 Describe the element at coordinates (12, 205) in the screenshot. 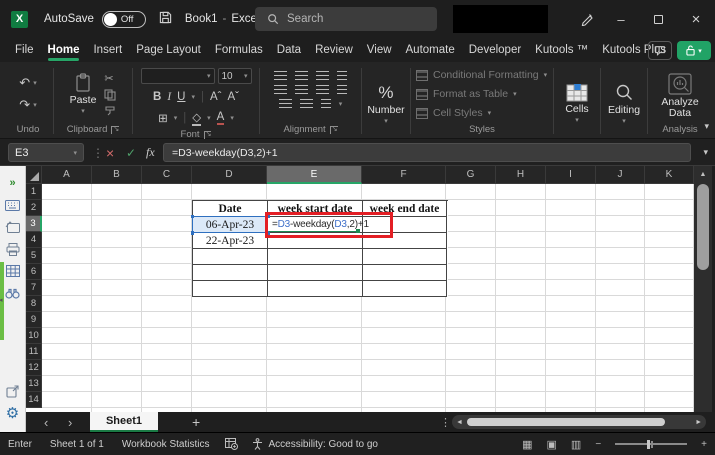

I see `workbook-pane-button` at that location.